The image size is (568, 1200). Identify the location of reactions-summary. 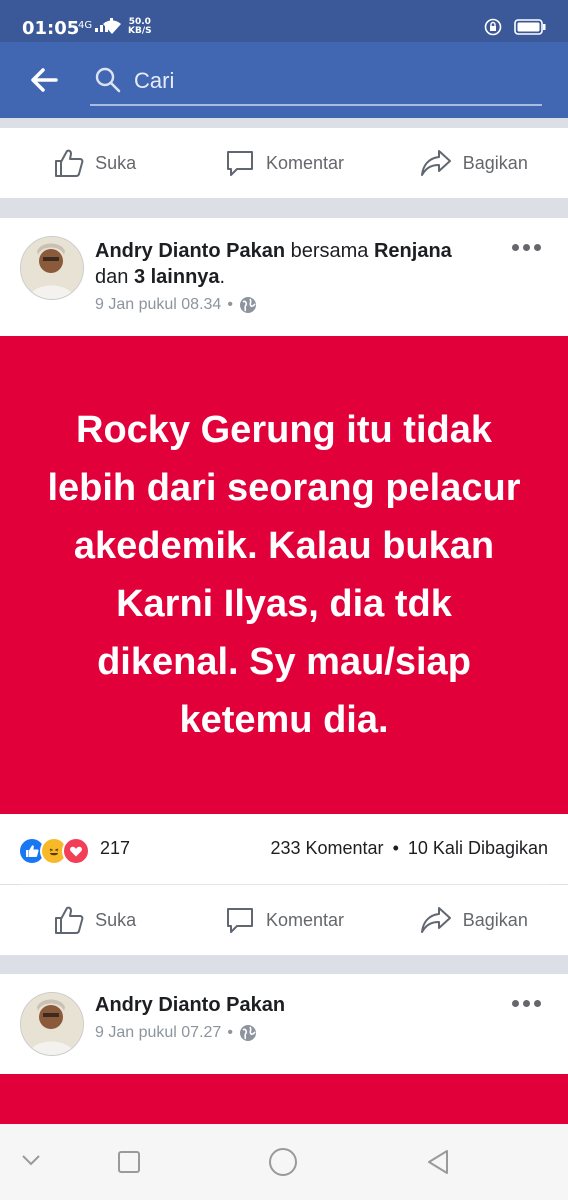
(54, 851).